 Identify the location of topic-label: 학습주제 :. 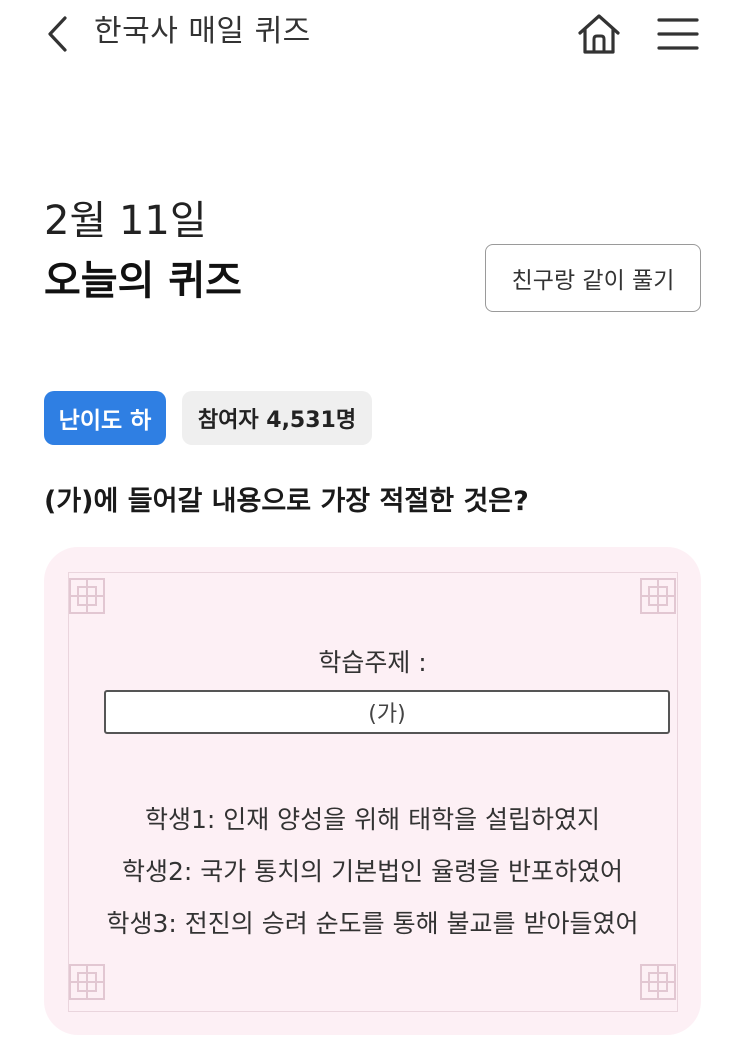
(372, 662).